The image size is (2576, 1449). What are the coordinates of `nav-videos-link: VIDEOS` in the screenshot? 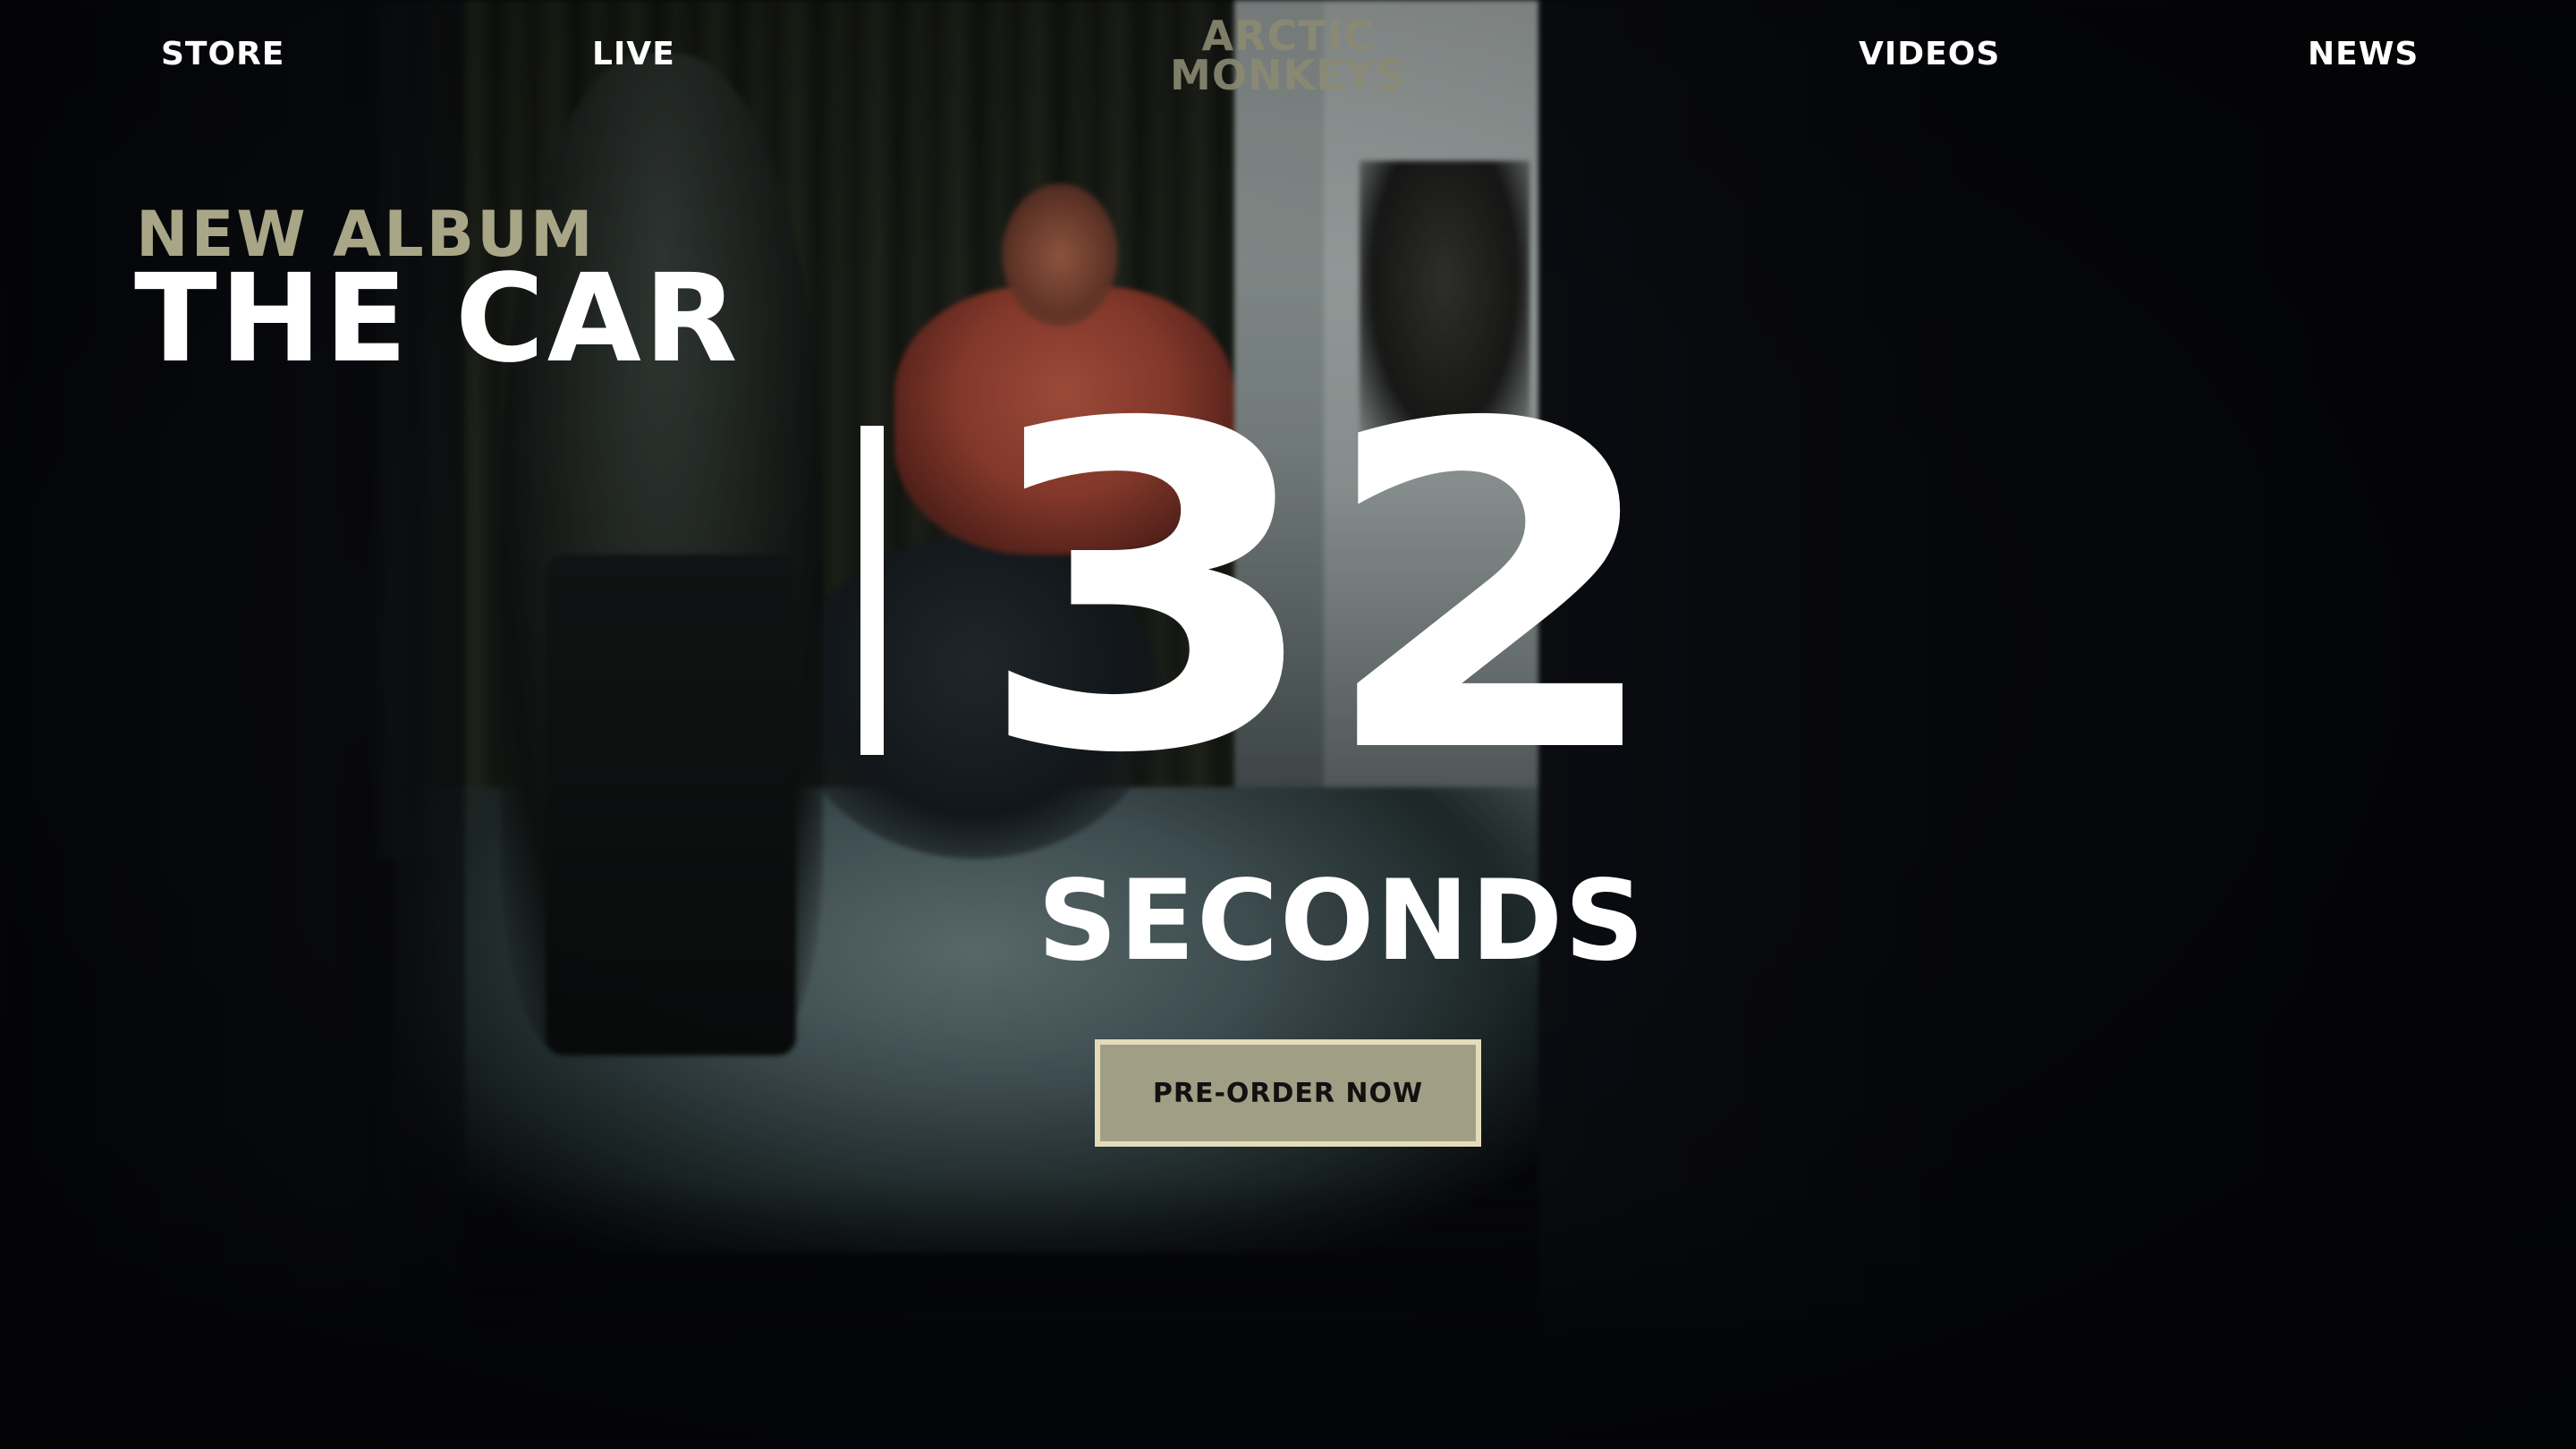 It's located at (1929, 54).